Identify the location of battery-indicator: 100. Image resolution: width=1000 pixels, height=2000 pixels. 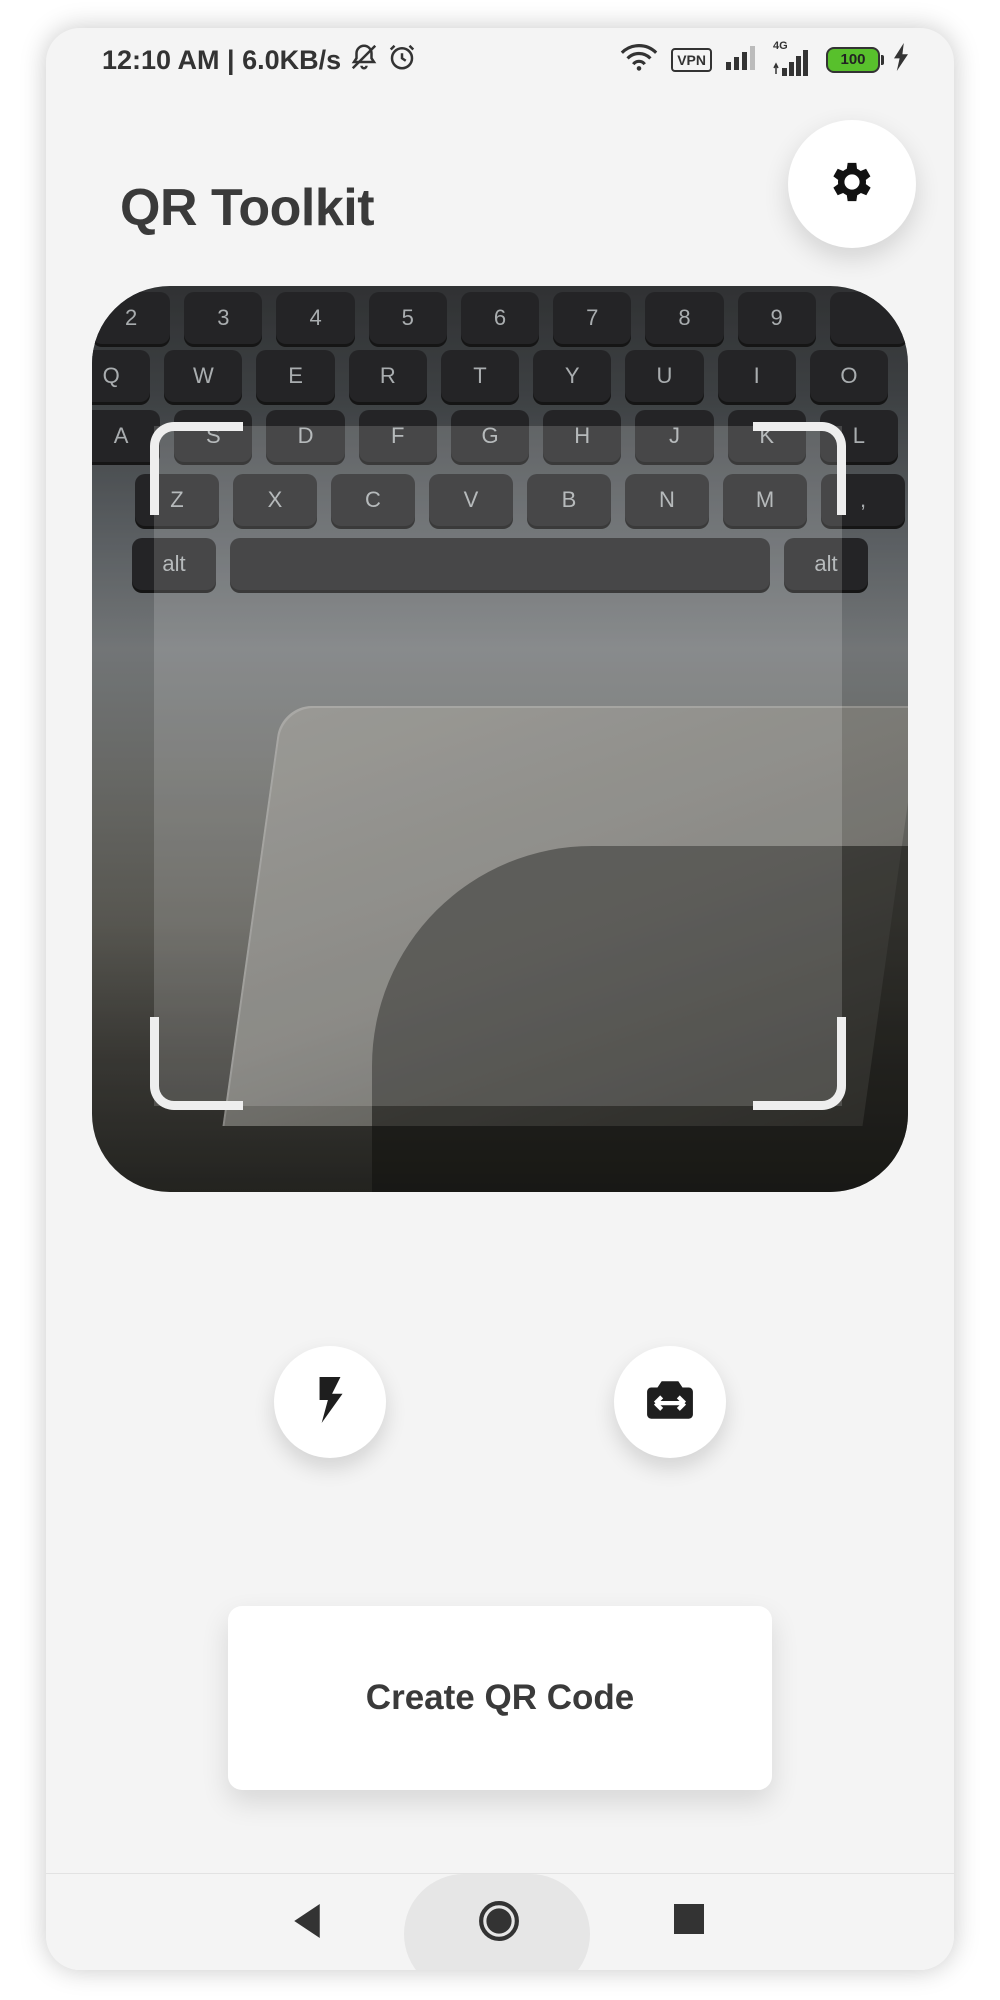
(855, 59).